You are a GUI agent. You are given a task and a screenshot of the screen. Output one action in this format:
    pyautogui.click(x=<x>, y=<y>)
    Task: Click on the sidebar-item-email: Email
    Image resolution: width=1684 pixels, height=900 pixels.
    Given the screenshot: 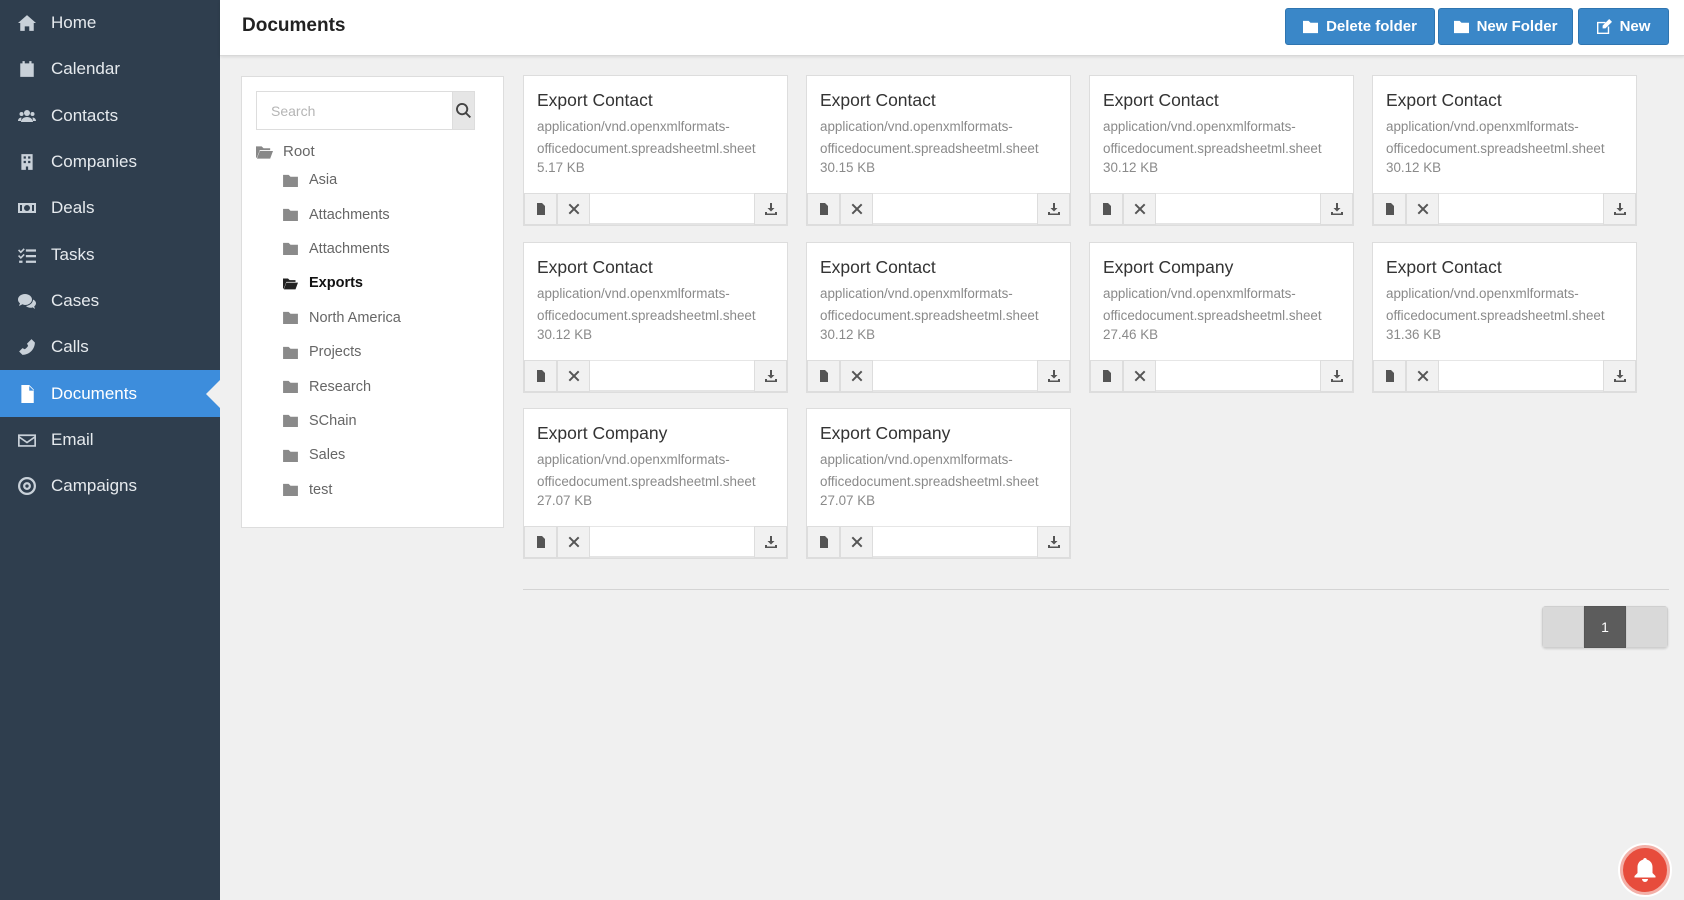 What is the action you would take?
    pyautogui.click(x=110, y=440)
    